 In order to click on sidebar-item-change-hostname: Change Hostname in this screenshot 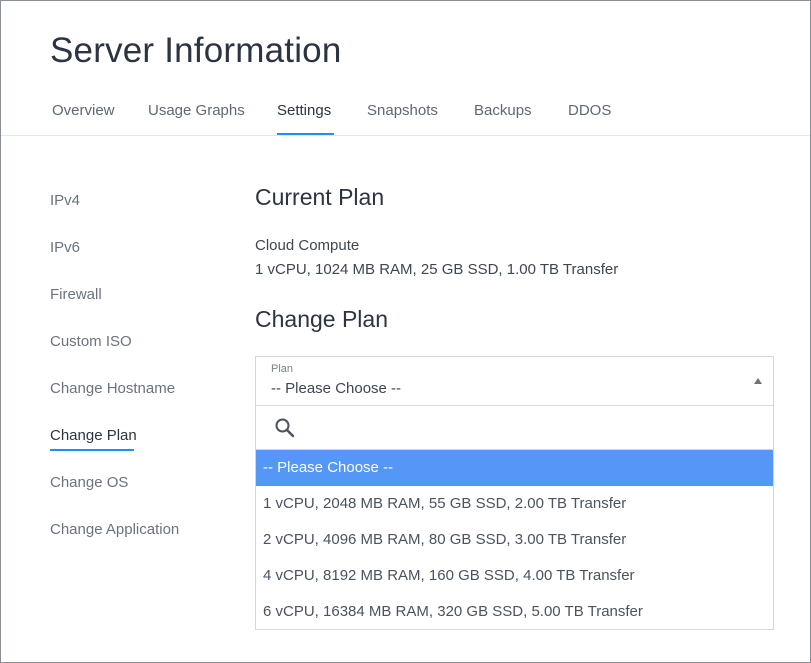, I will do `click(112, 388)`.